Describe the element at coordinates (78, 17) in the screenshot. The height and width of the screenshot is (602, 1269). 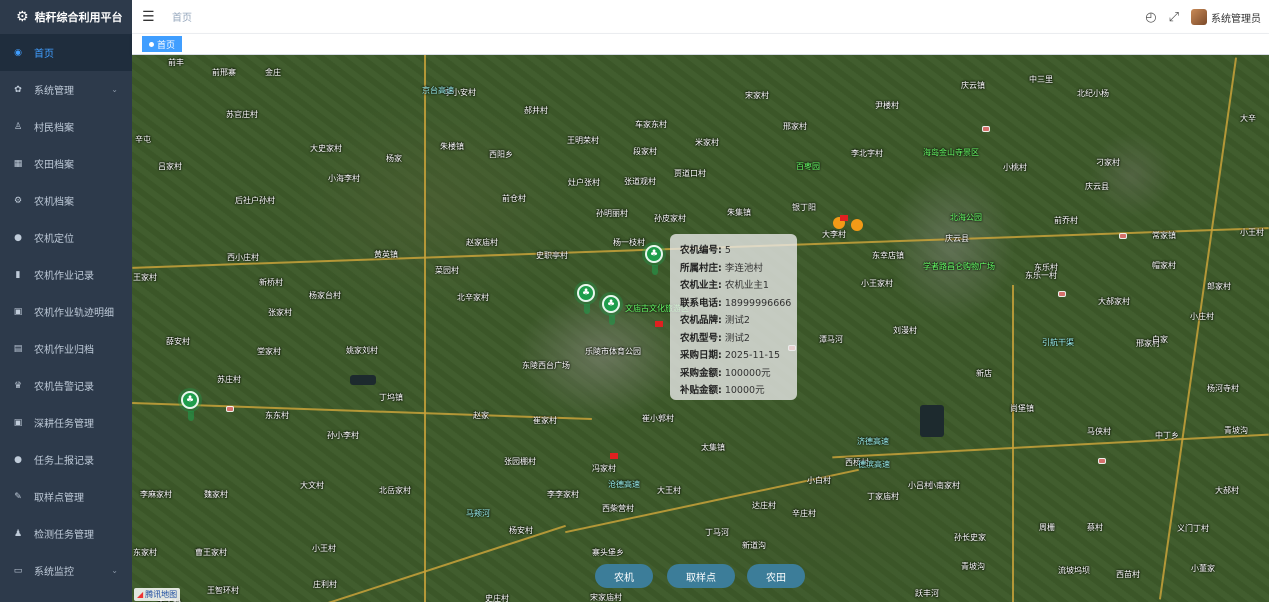
I see `app-title: 秸秆综合利用平台` at that location.